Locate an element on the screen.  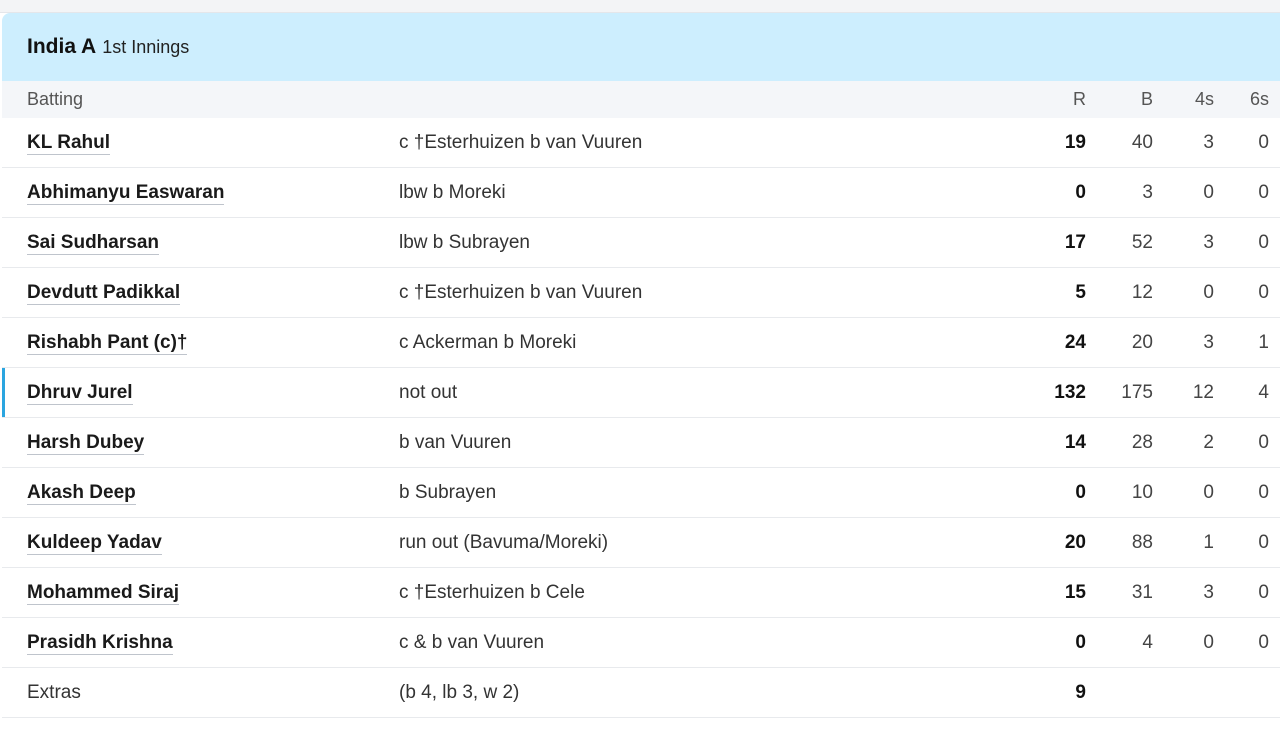
runs: 14 is located at coordinates (1075, 442).